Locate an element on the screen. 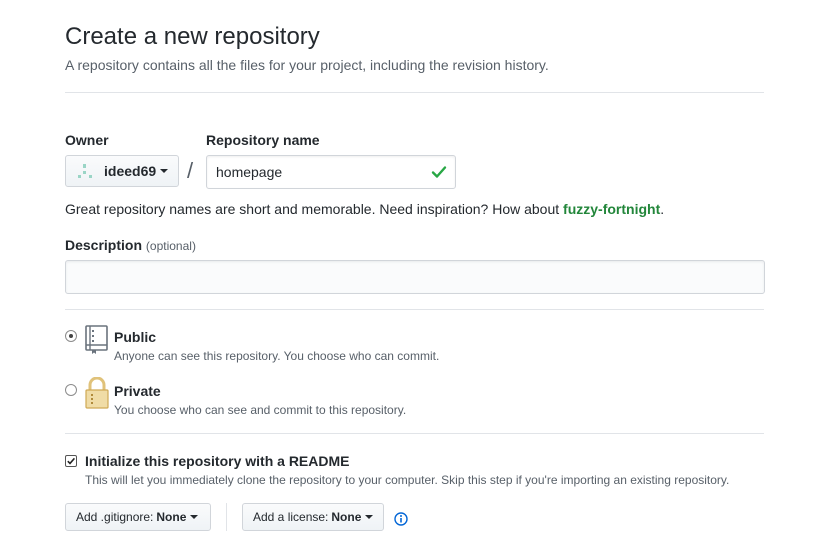  checkmark-icon is located at coordinates (71, 461).